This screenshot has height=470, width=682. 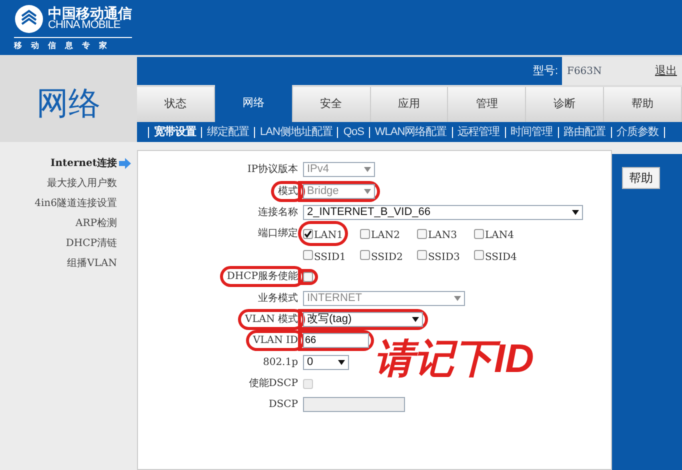 I want to click on field-label: VLAN ID, so click(x=275, y=341).